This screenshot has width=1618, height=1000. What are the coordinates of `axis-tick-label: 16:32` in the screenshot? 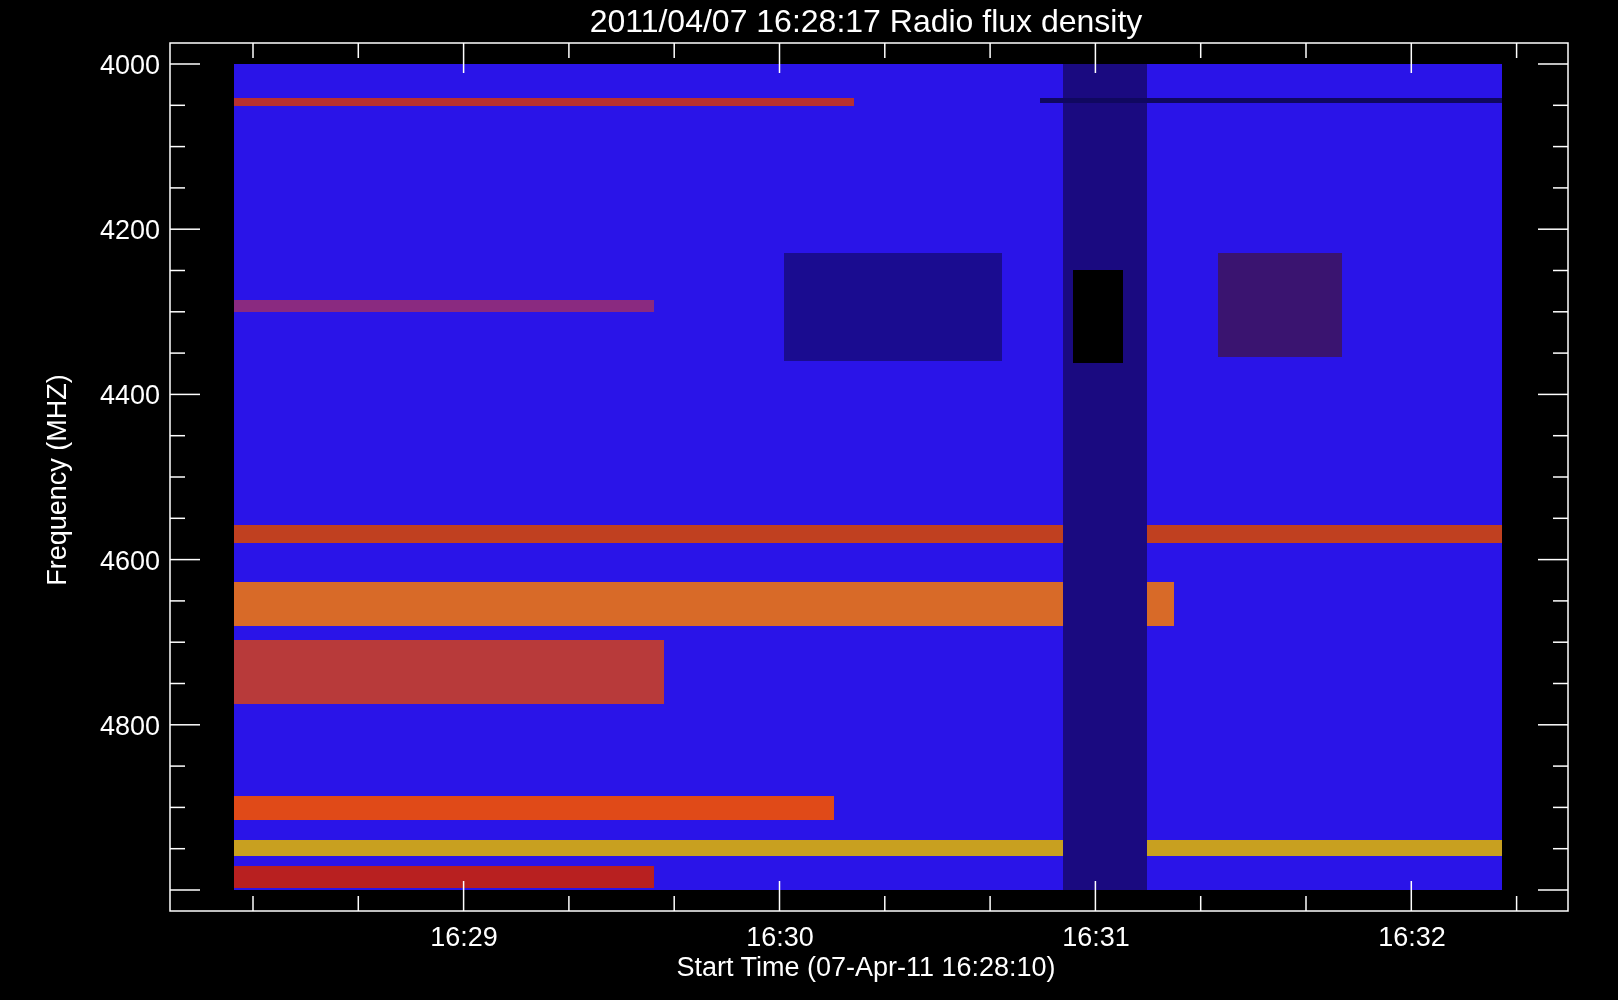 It's located at (1412, 937).